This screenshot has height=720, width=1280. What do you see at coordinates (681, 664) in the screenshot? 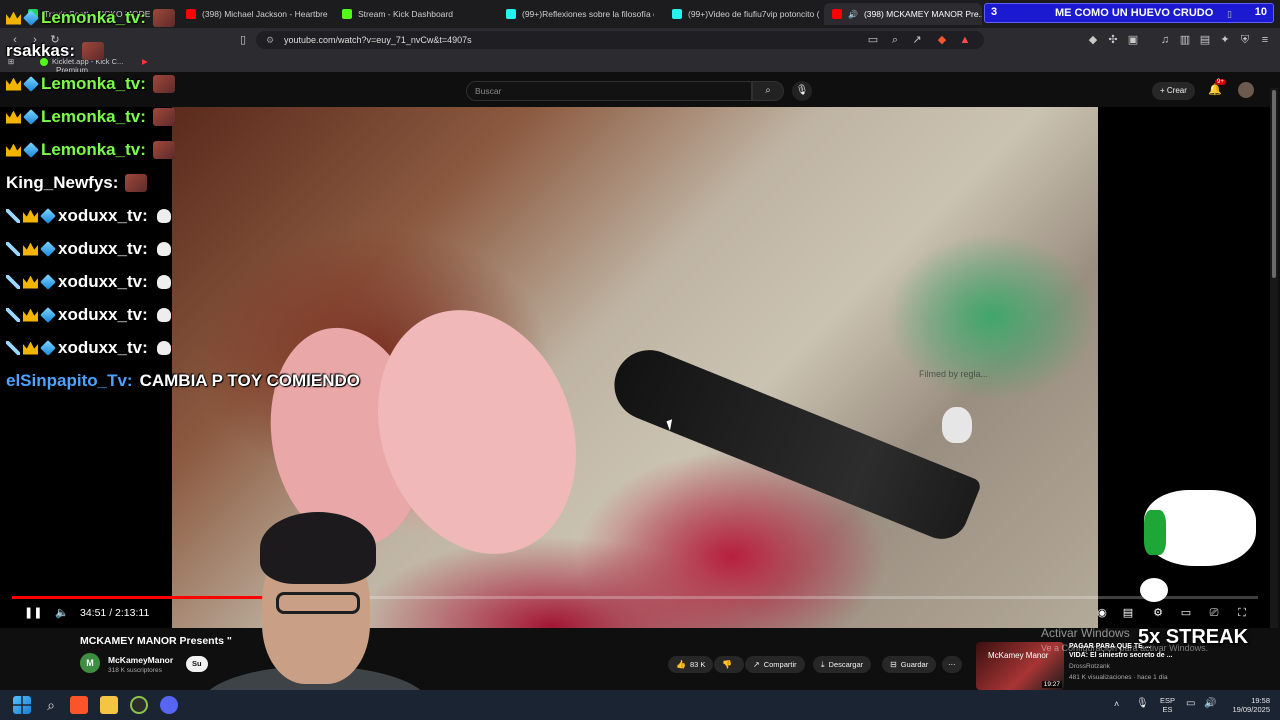
I see `thumbs-up-icon: 👍` at bounding box center [681, 664].